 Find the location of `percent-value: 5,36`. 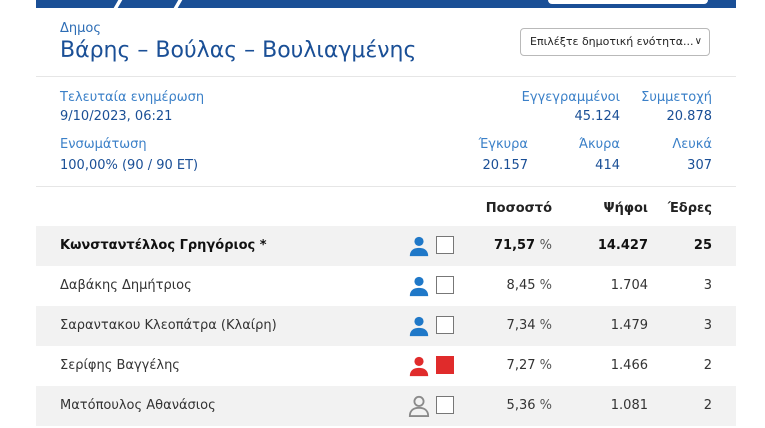

percent-value: 5,36 is located at coordinates (521, 405).